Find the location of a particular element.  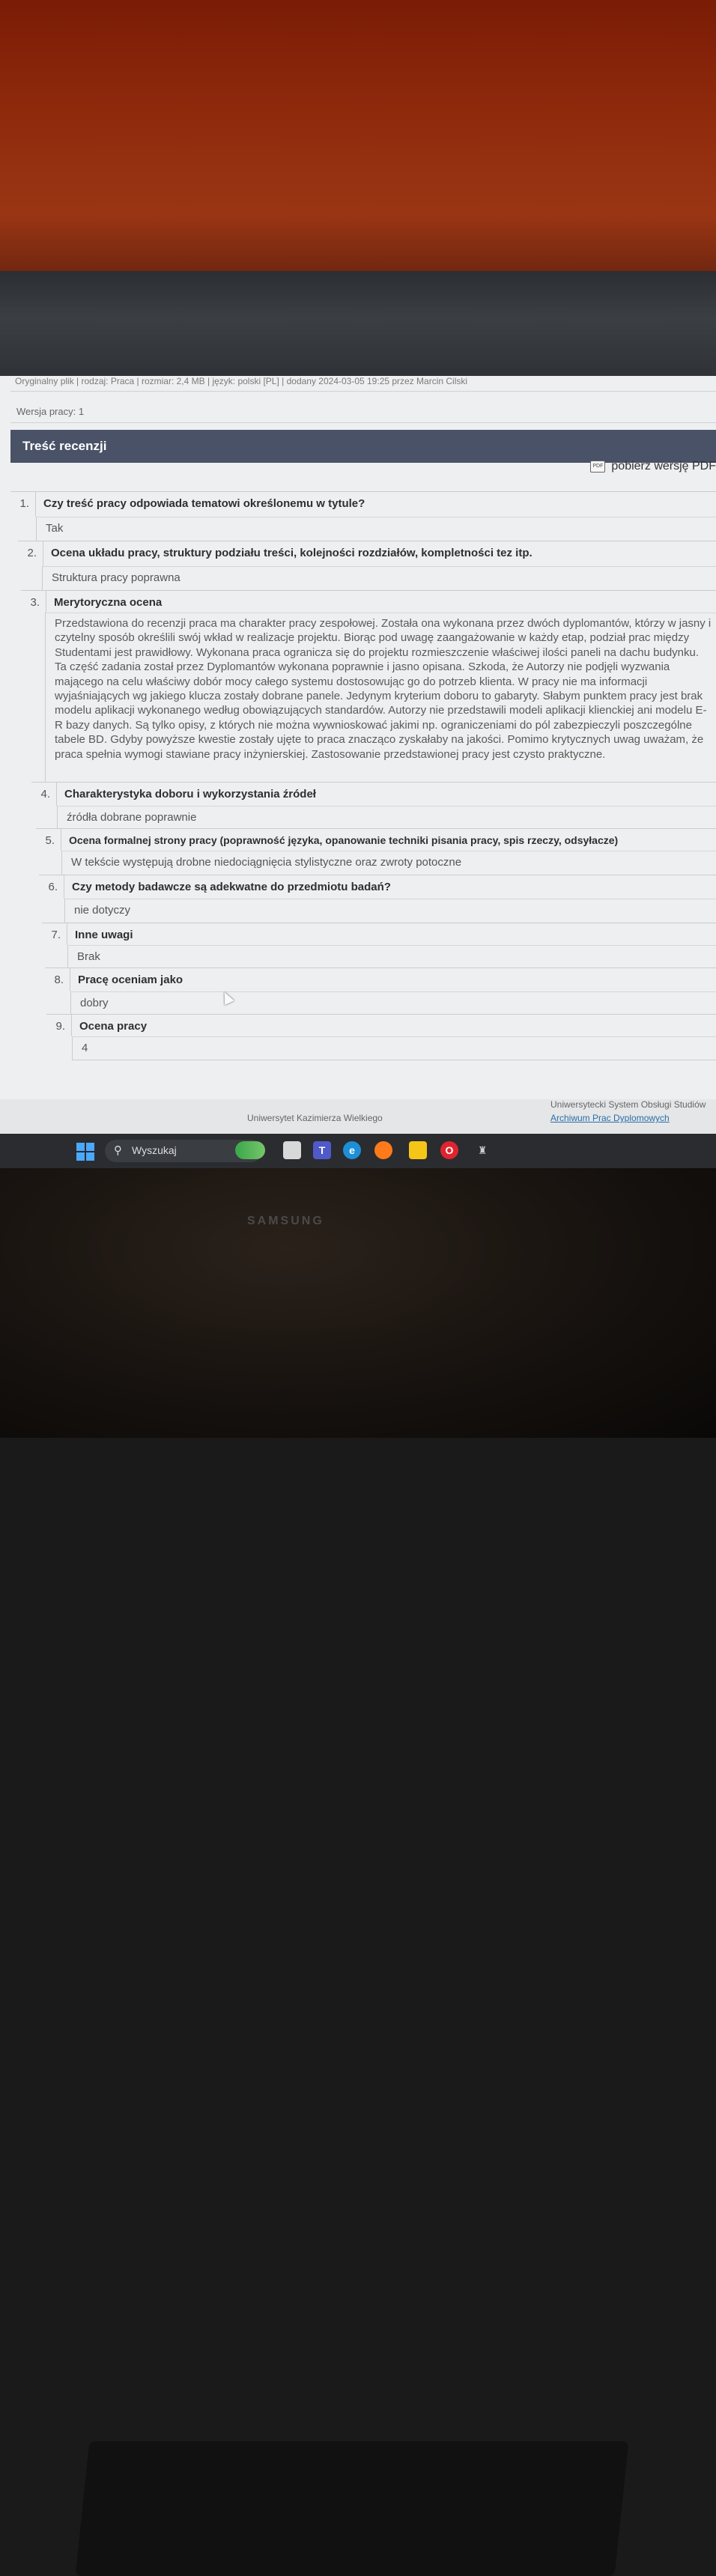

answer-text: nie dotyczy is located at coordinates (390, 911).